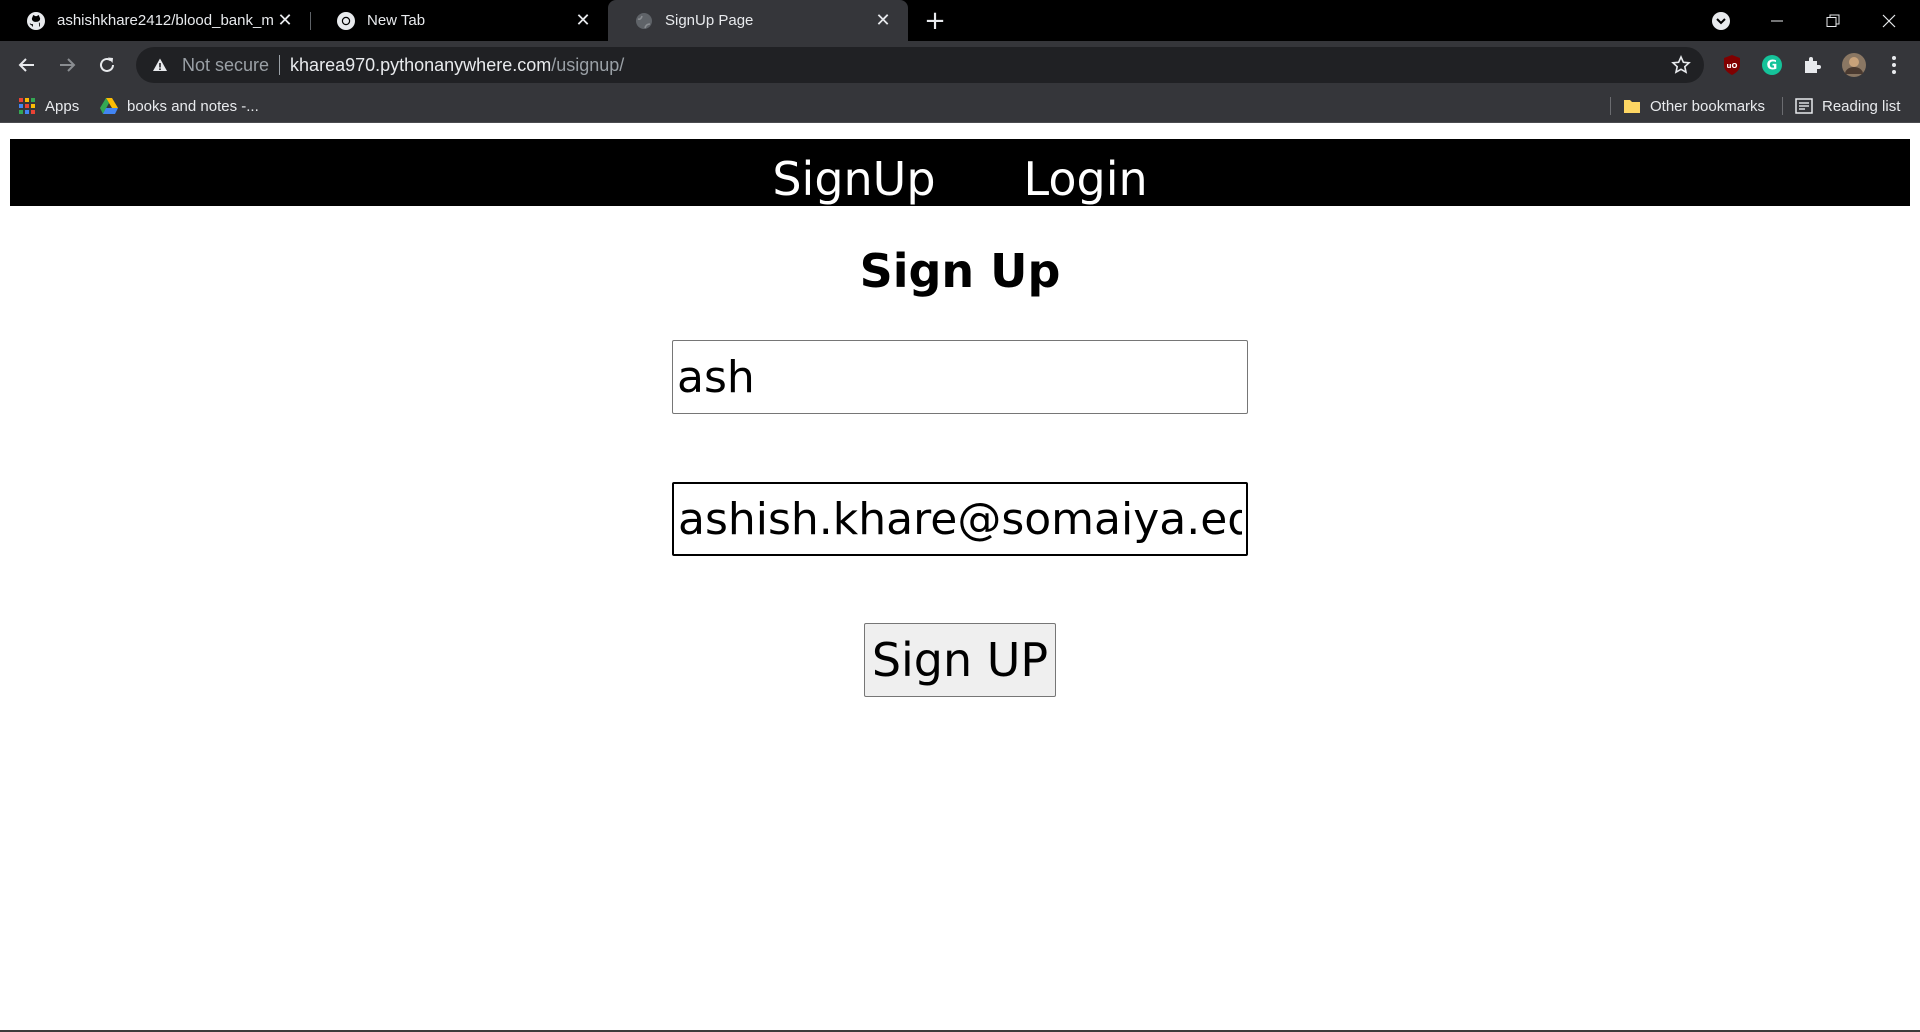  What do you see at coordinates (1681, 65) in the screenshot?
I see `star-icon` at bounding box center [1681, 65].